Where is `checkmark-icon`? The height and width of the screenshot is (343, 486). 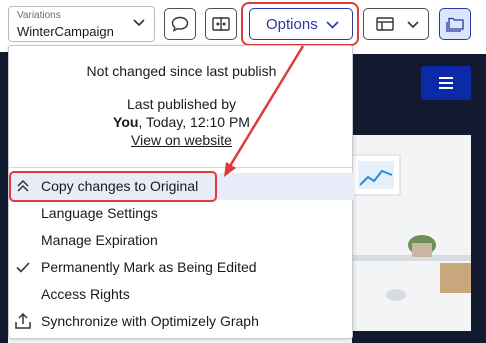
checkmark-icon is located at coordinates (23, 267).